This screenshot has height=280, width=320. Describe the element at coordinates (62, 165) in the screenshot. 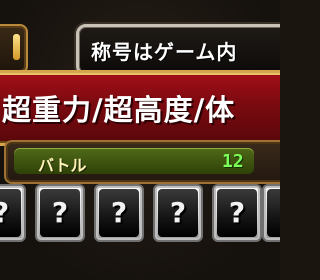

I see `battle-label: バトル` at that location.